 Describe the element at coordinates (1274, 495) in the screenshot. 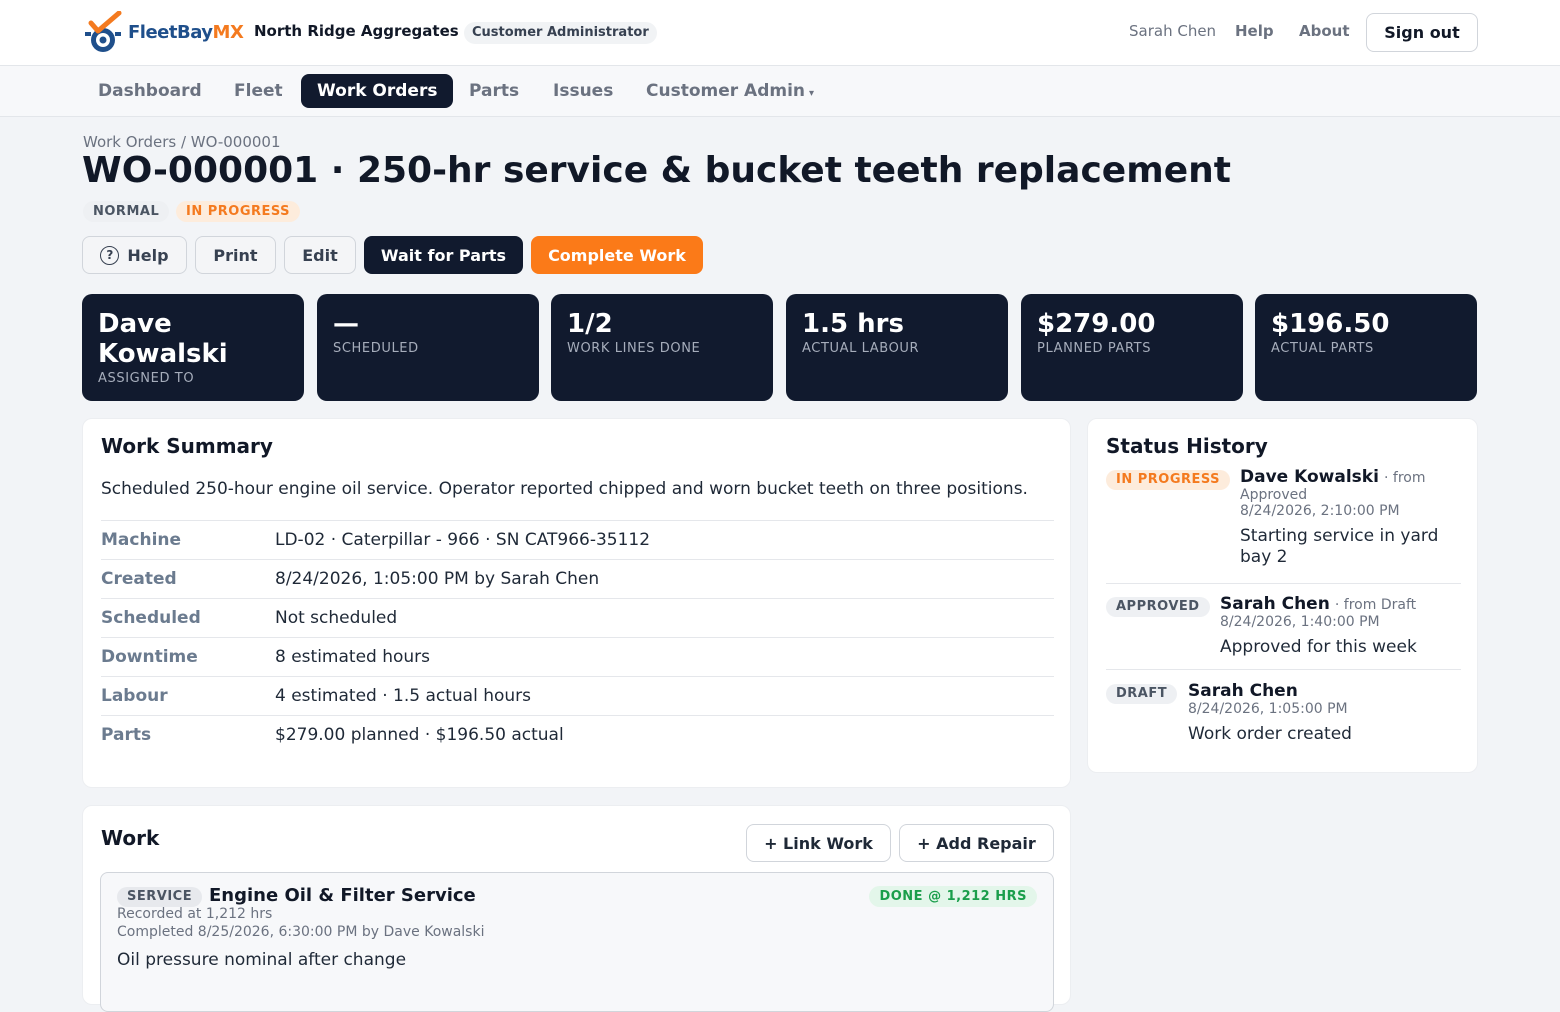

I see `history-from-status: Approved` at that location.